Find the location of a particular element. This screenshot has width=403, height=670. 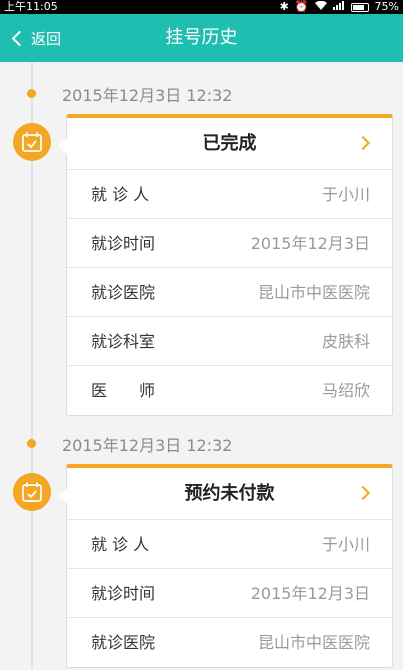

battery-icon is located at coordinates (359, 7).